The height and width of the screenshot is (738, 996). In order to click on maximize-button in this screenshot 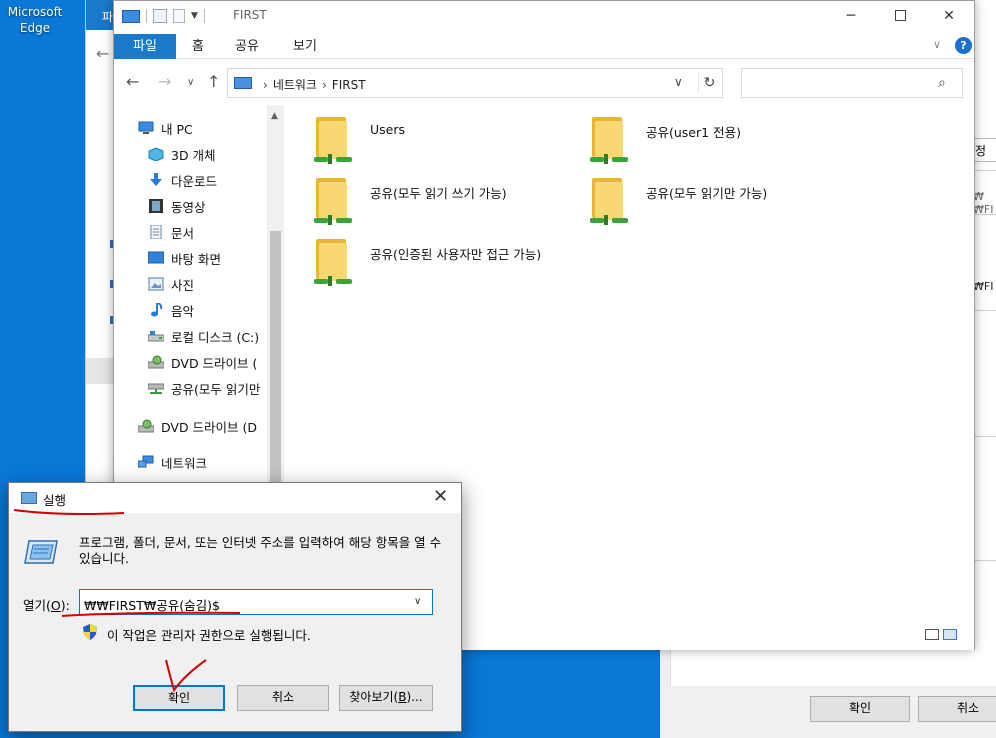, I will do `click(900, 16)`.